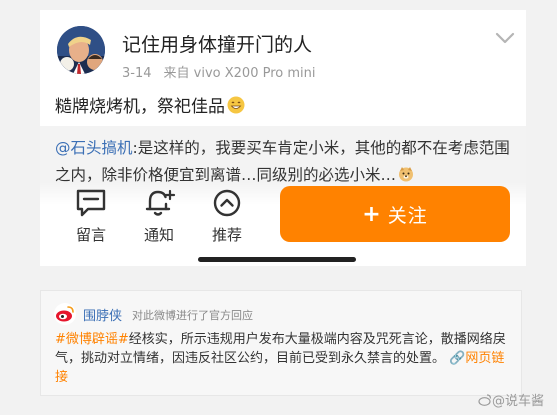 This screenshot has width=557, height=415. I want to click on recommend-label: 推荐, so click(226, 235).